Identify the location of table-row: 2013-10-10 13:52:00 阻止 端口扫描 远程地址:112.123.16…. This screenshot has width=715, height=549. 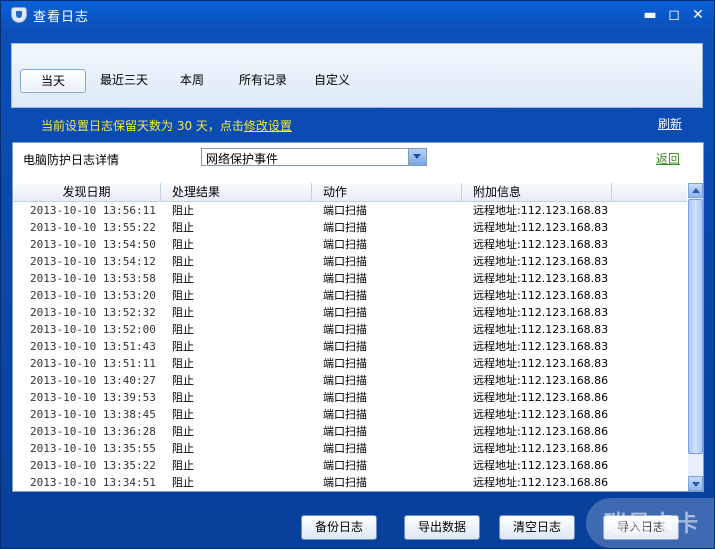
(350, 329).